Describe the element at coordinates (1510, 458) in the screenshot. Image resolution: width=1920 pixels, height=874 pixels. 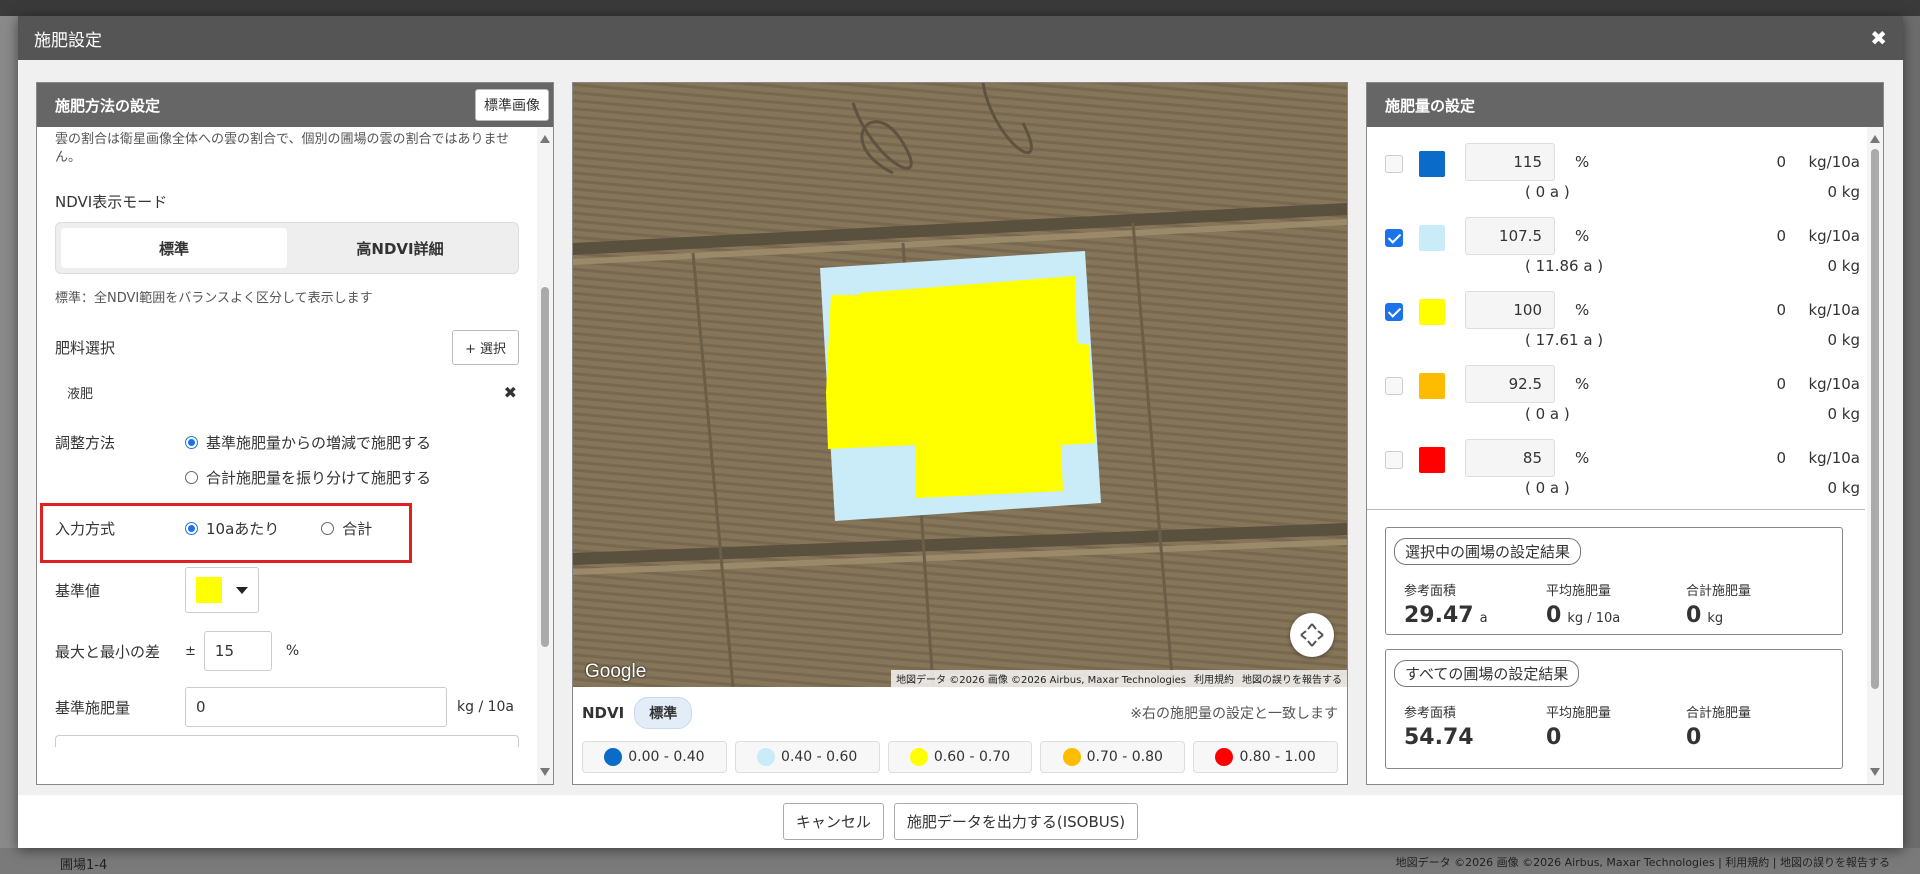
I see `rate-percent-input: 85` at that location.